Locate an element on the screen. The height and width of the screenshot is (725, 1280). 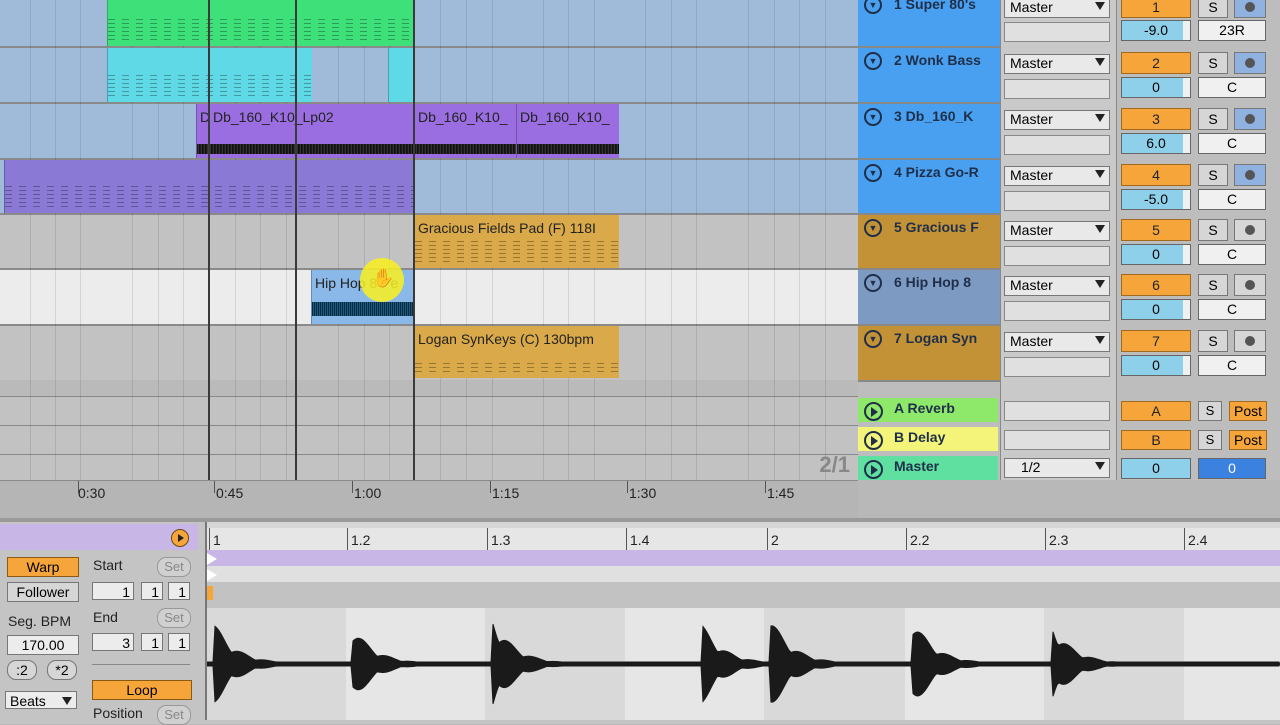
return-b-solo: S is located at coordinates (1210, 440).